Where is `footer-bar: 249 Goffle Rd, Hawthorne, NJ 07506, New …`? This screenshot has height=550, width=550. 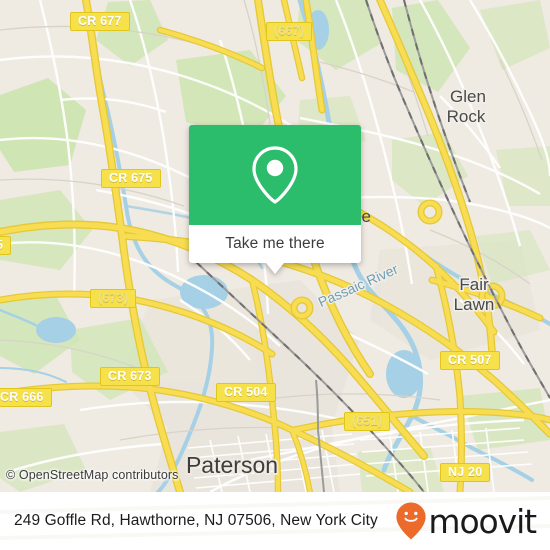 footer-bar: 249 Goffle Rd, Hawthorne, NJ 07506, New … is located at coordinates (275, 521).